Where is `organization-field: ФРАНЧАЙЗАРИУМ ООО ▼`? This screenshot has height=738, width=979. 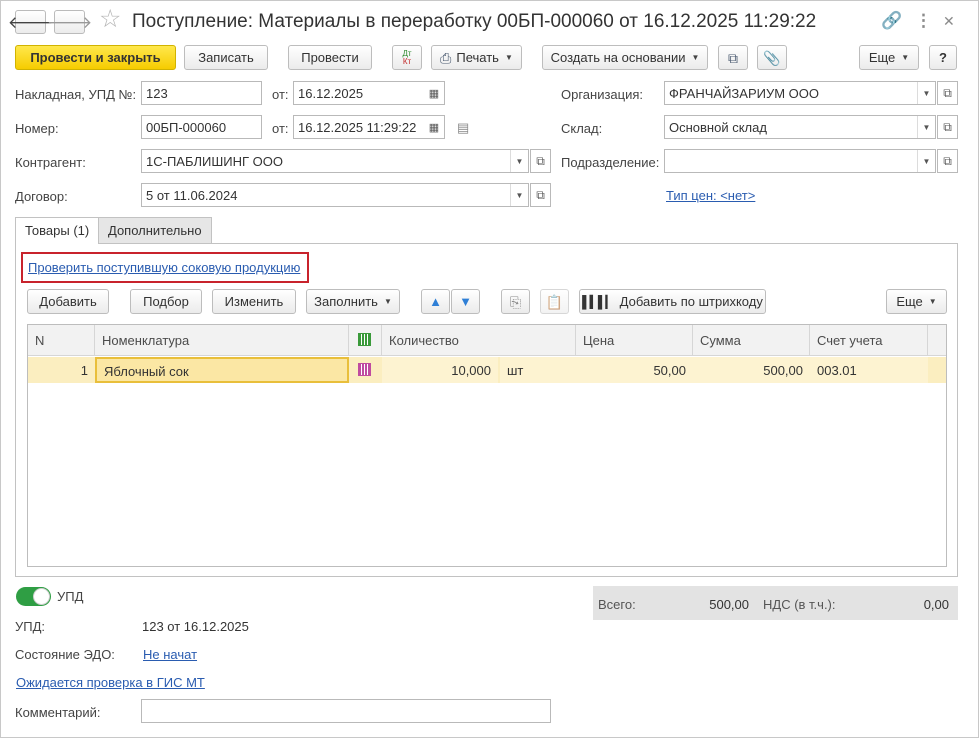 organization-field: ФРАНЧАЙЗАРИУМ ООО ▼ is located at coordinates (800, 93).